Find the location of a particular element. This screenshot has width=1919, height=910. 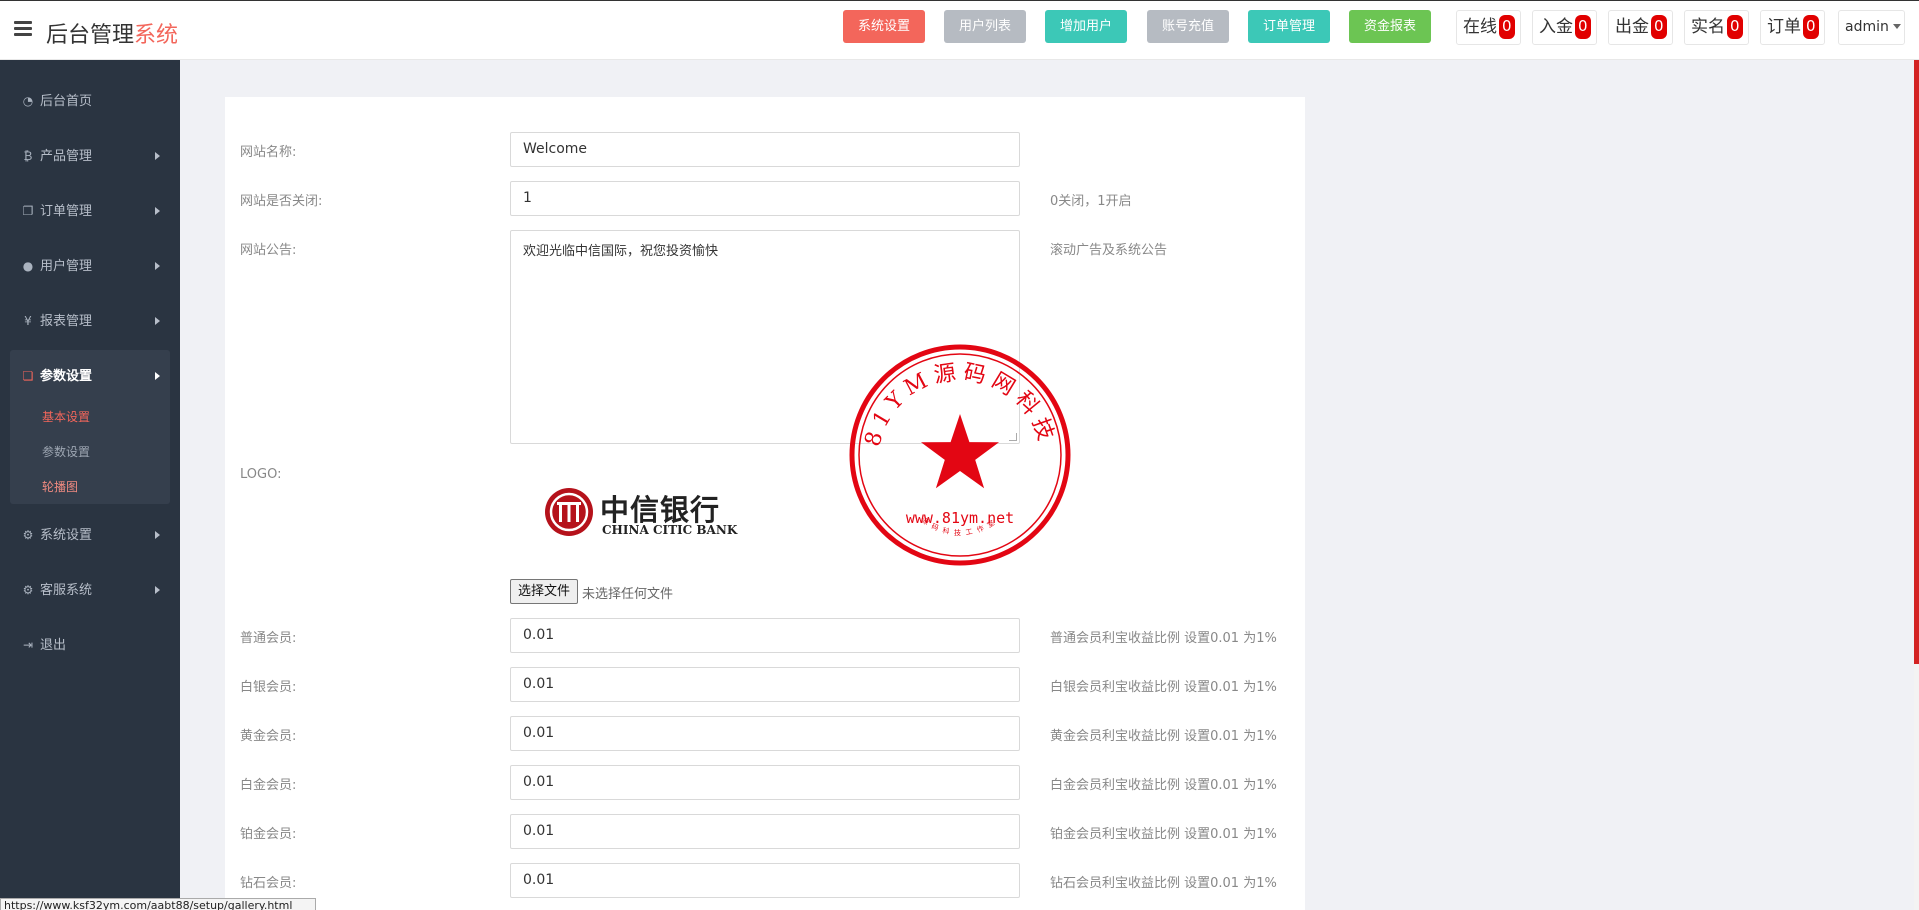

sidebar-item-reports: ¥ 报表管理 is located at coordinates (90, 321).